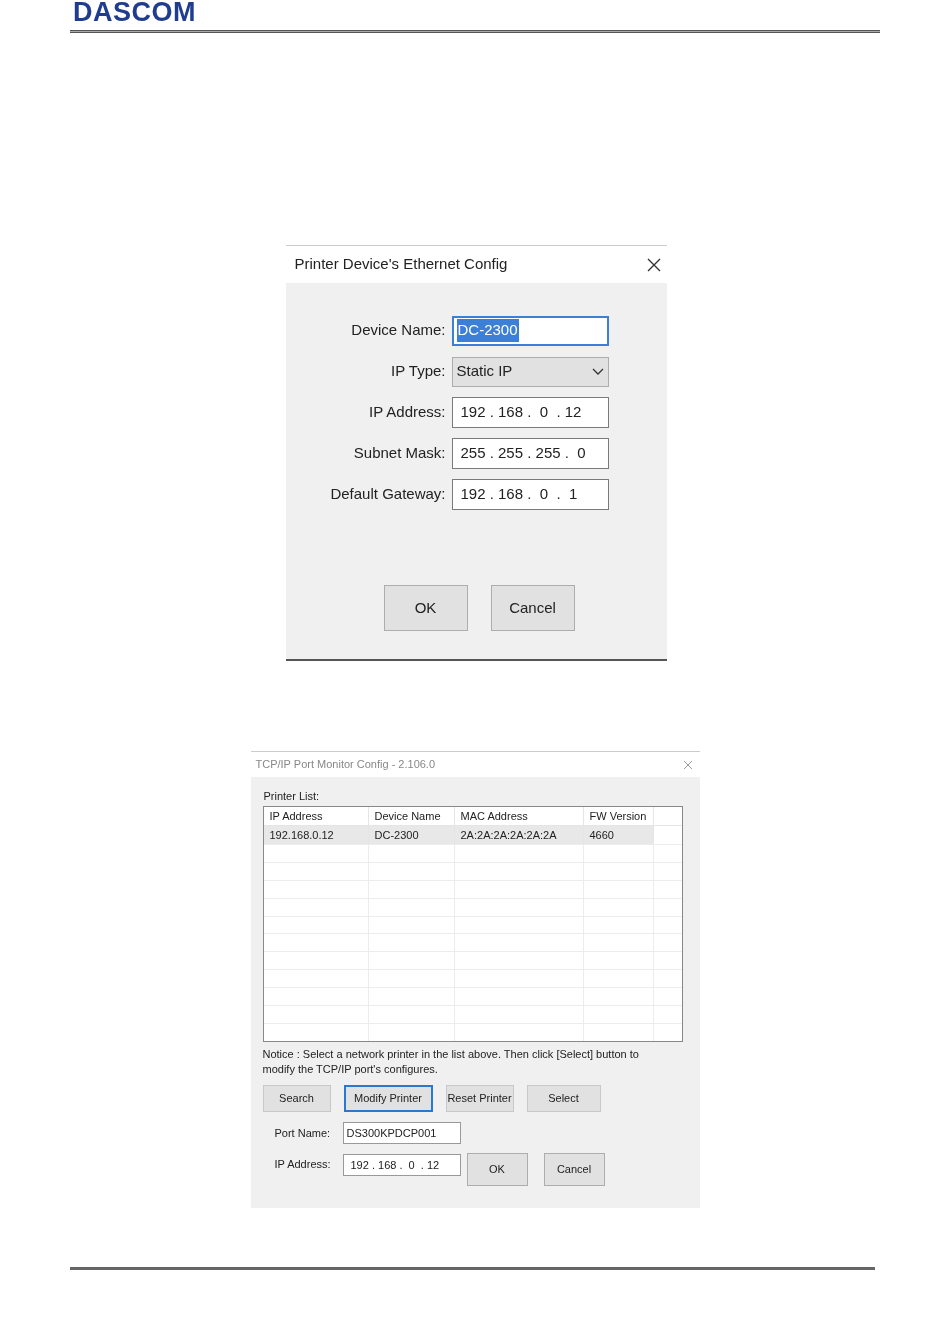 This screenshot has width=950, height=1344. I want to click on column-header: Device Name, so click(411, 816).